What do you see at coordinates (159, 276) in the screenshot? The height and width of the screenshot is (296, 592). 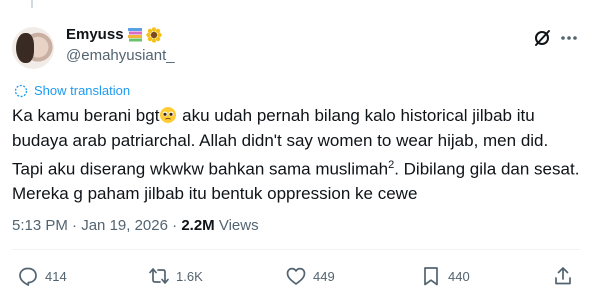 I see `repost-icon` at bounding box center [159, 276].